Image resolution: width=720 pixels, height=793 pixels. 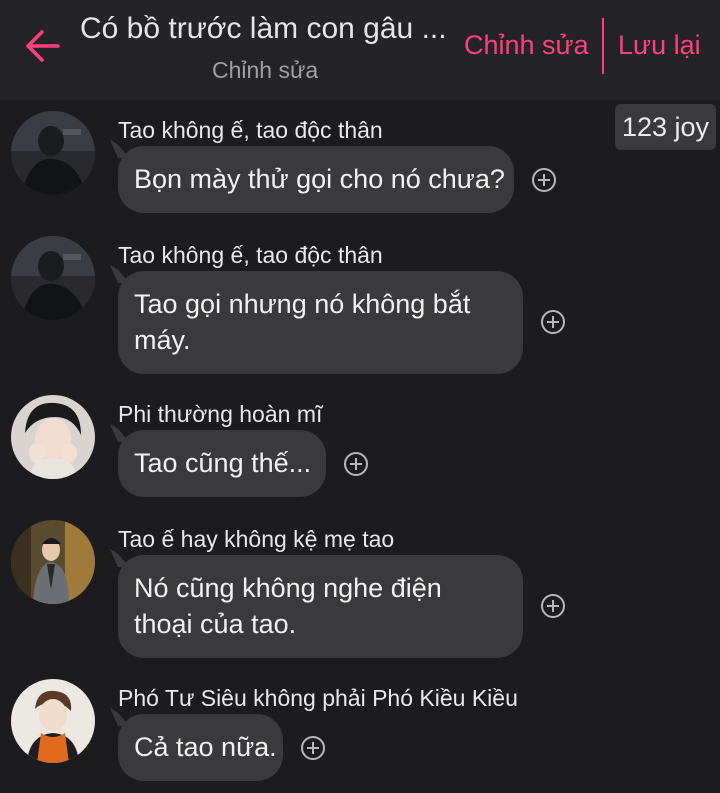 What do you see at coordinates (319, 179) in the screenshot?
I see `message-text: Bọn mày thử gọi cho nó chưa?` at bounding box center [319, 179].